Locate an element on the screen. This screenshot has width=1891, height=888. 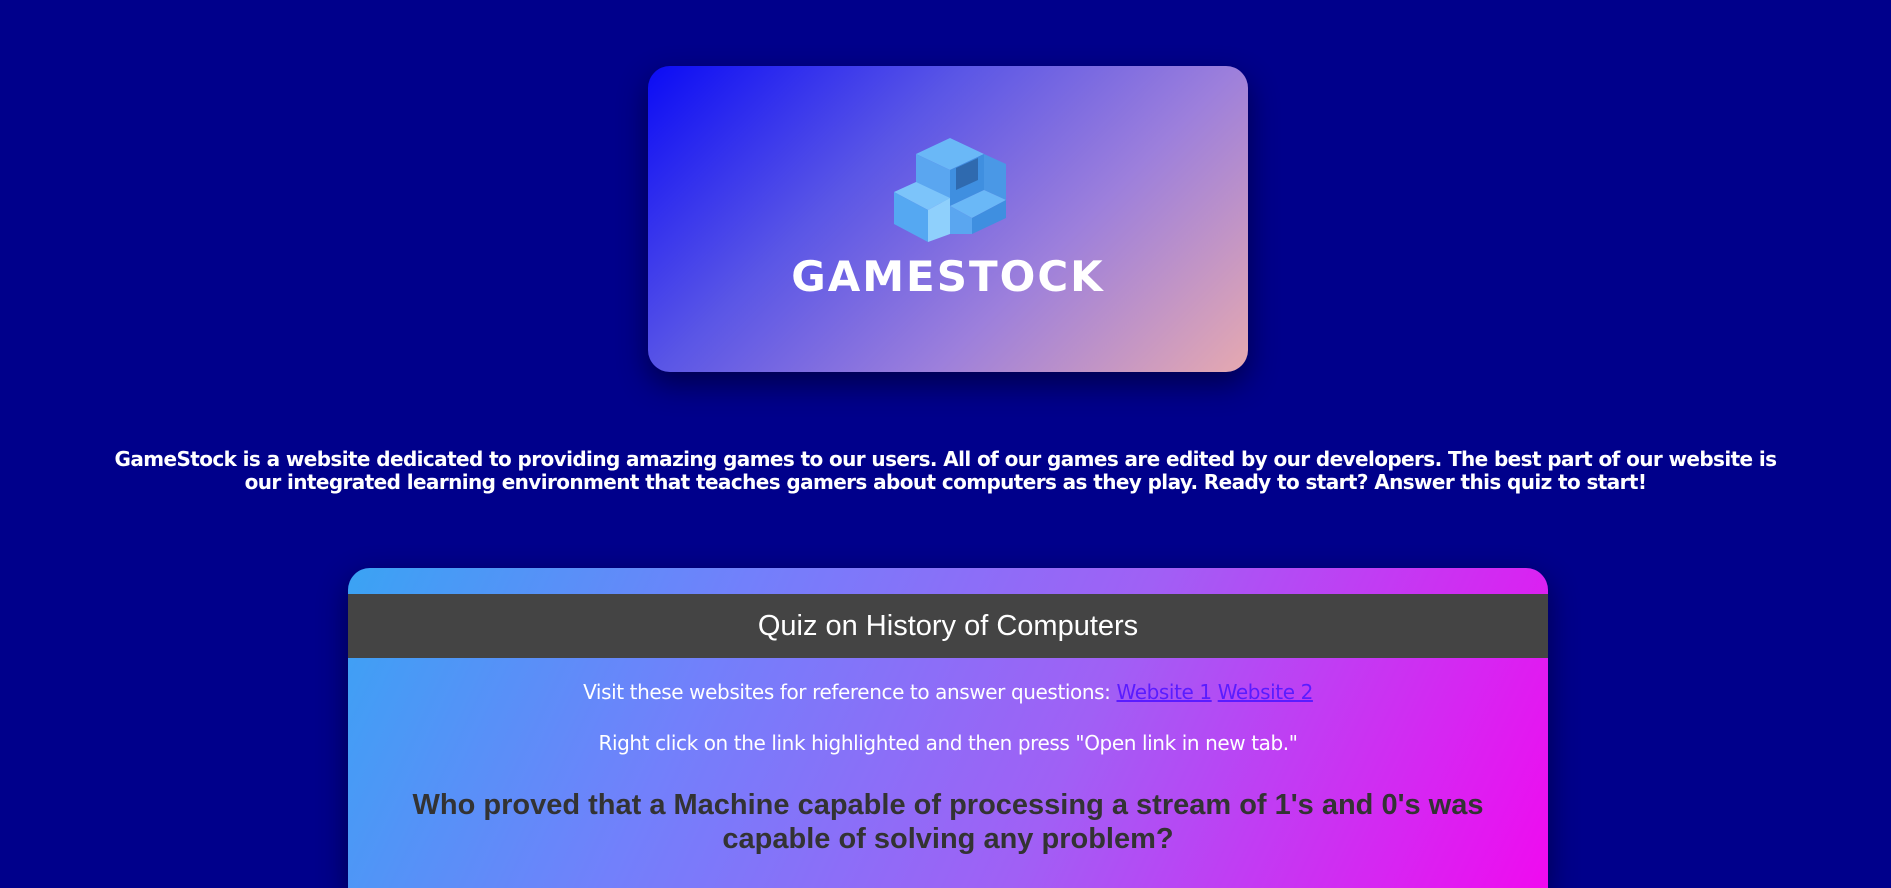
stacked-cubes-icon is located at coordinates (950, 190).